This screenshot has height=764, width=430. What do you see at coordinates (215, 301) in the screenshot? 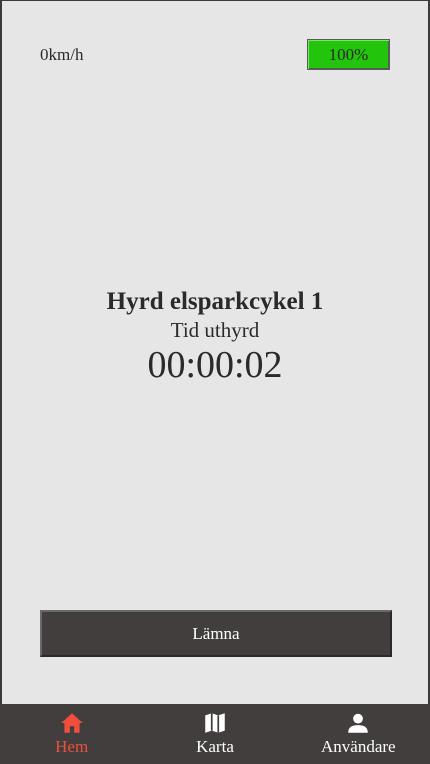
I see `rental-title: Hyrd elsparkcykel 1` at bounding box center [215, 301].